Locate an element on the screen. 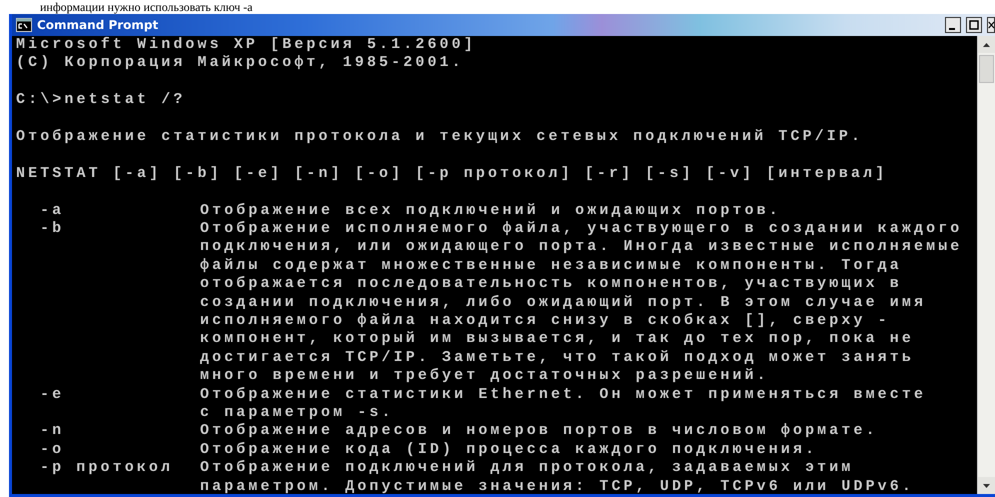 The width and height of the screenshot is (995, 497). minimize-icon is located at coordinates (952, 29).